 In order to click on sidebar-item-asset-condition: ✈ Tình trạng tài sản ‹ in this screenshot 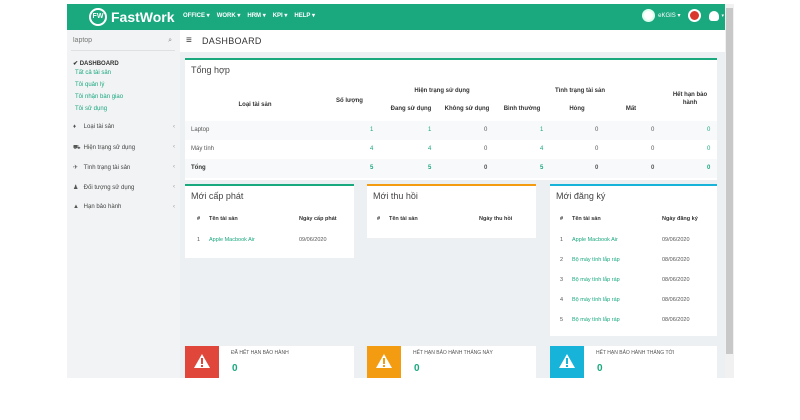, I will do `click(125, 167)`.